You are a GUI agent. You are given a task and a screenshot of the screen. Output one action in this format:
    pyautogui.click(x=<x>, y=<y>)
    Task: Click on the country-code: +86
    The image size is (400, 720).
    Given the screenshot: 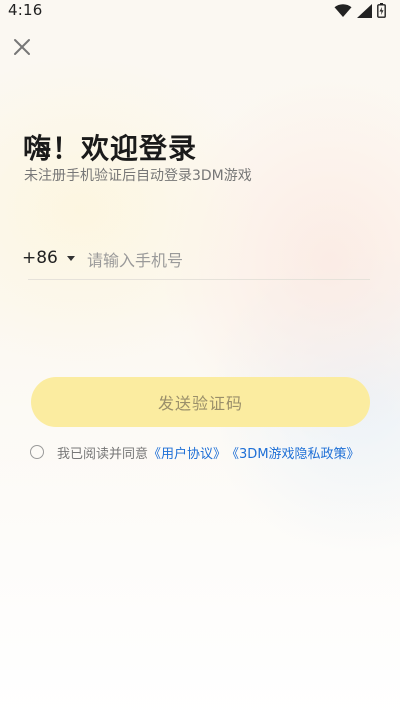 What is the action you would take?
    pyautogui.click(x=40, y=258)
    